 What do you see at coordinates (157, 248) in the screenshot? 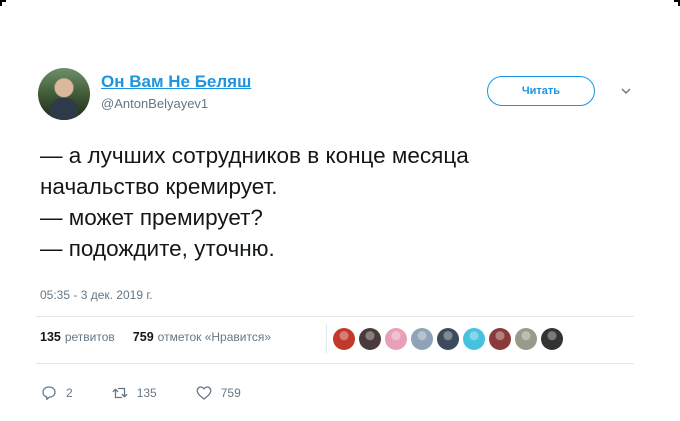
I see `tweet-text-line: — подождите, уточню.` at bounding box center [157, 248].